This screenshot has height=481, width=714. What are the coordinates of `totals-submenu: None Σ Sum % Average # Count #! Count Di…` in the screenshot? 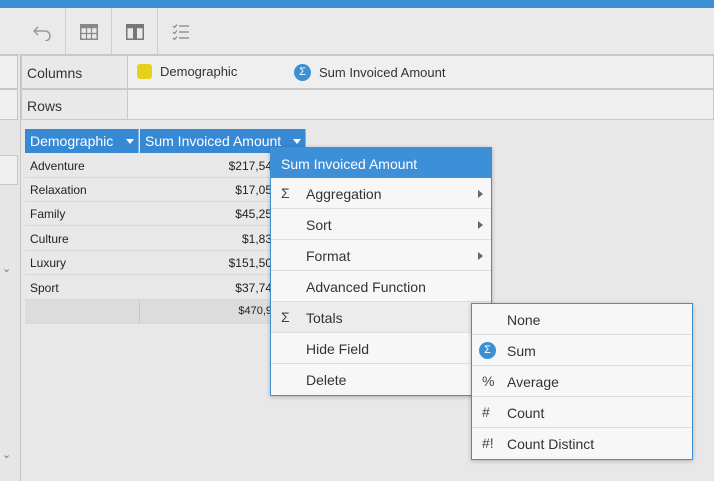 It's located at (582, 381).